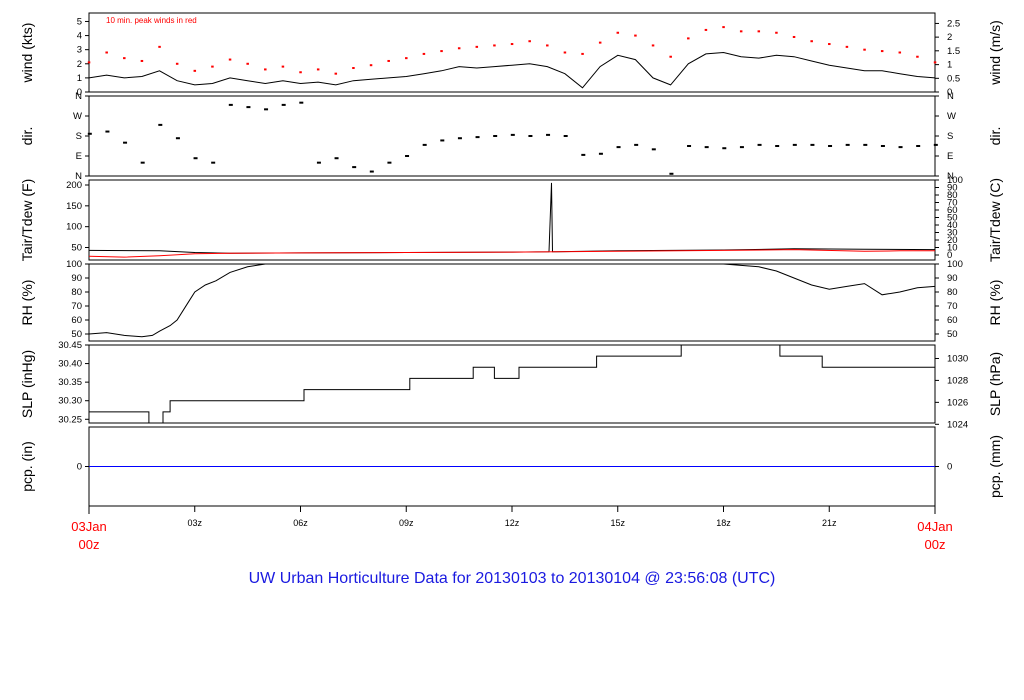 This screenshot has height=700, width=1024. I want to click on rh-ytick-right-label-4: 90, so click(952, 278).